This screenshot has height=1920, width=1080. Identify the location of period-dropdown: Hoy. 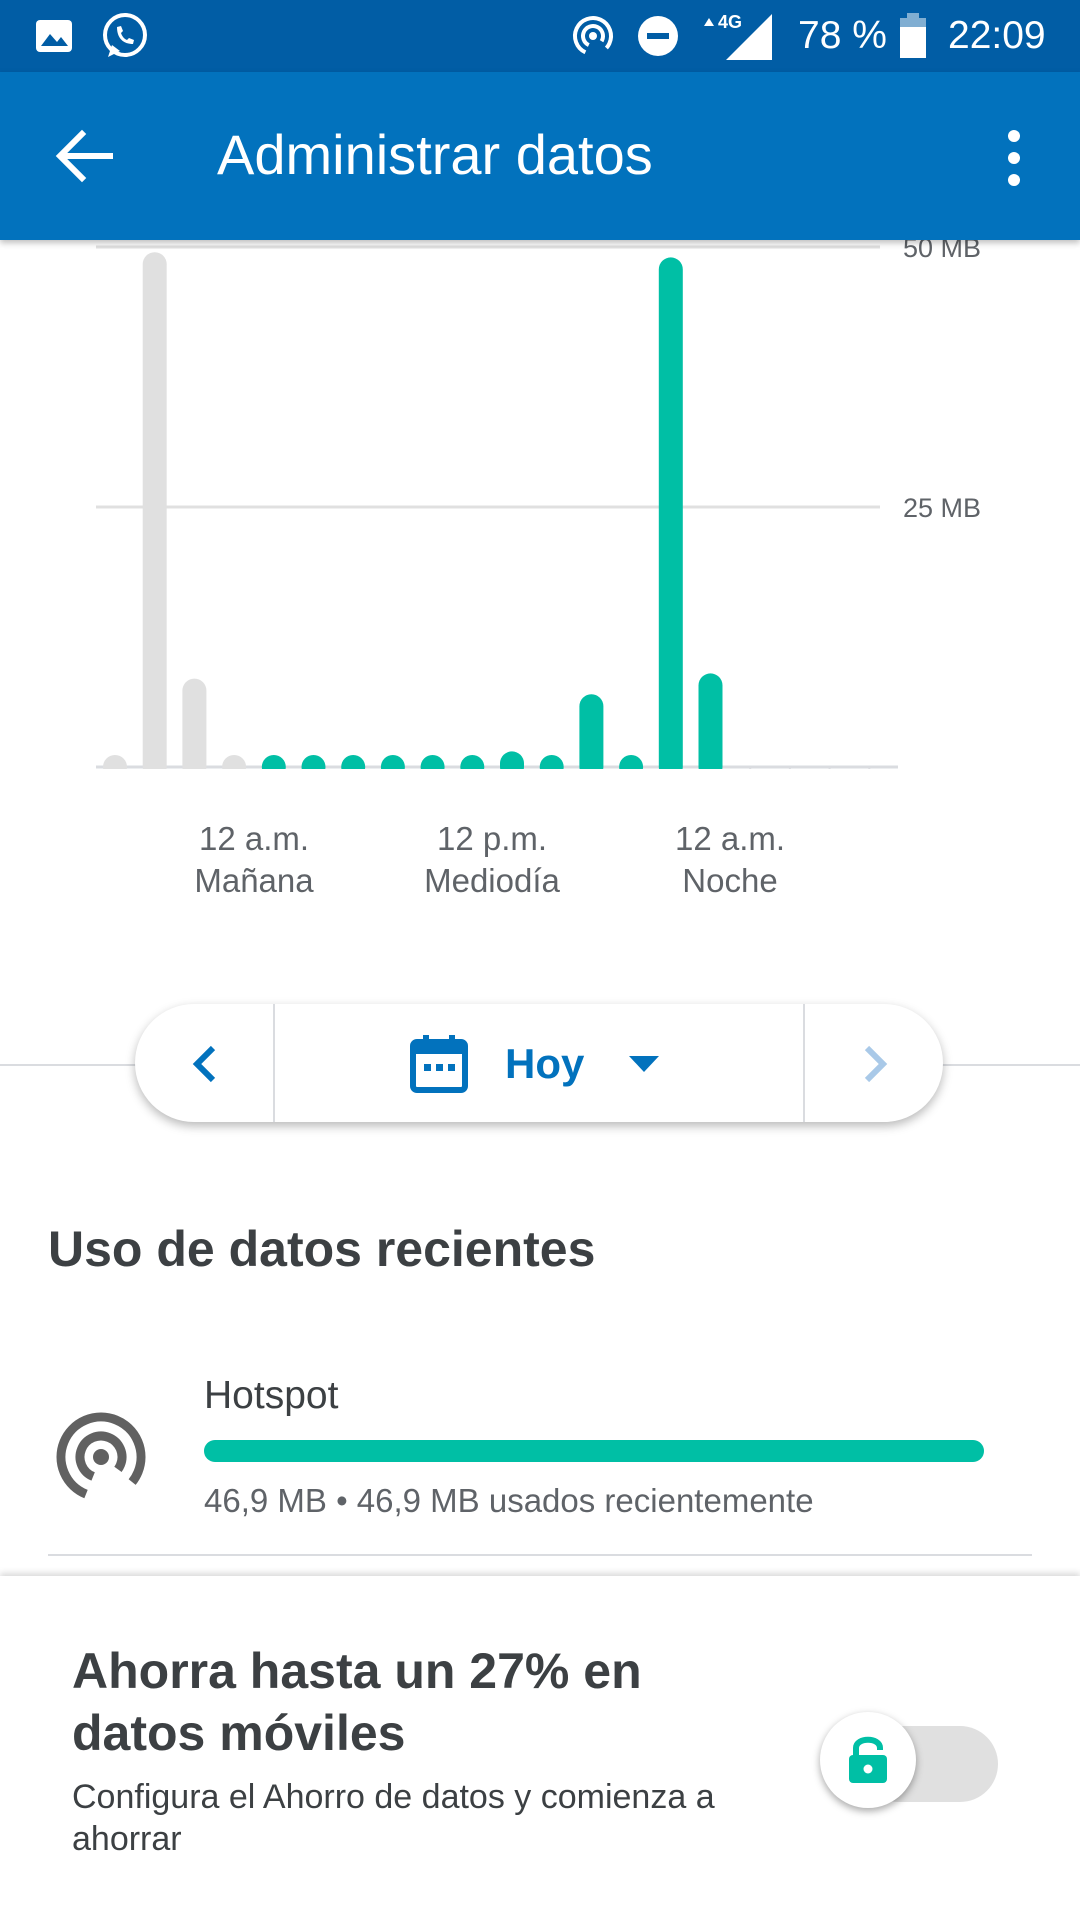
(539, 1063).